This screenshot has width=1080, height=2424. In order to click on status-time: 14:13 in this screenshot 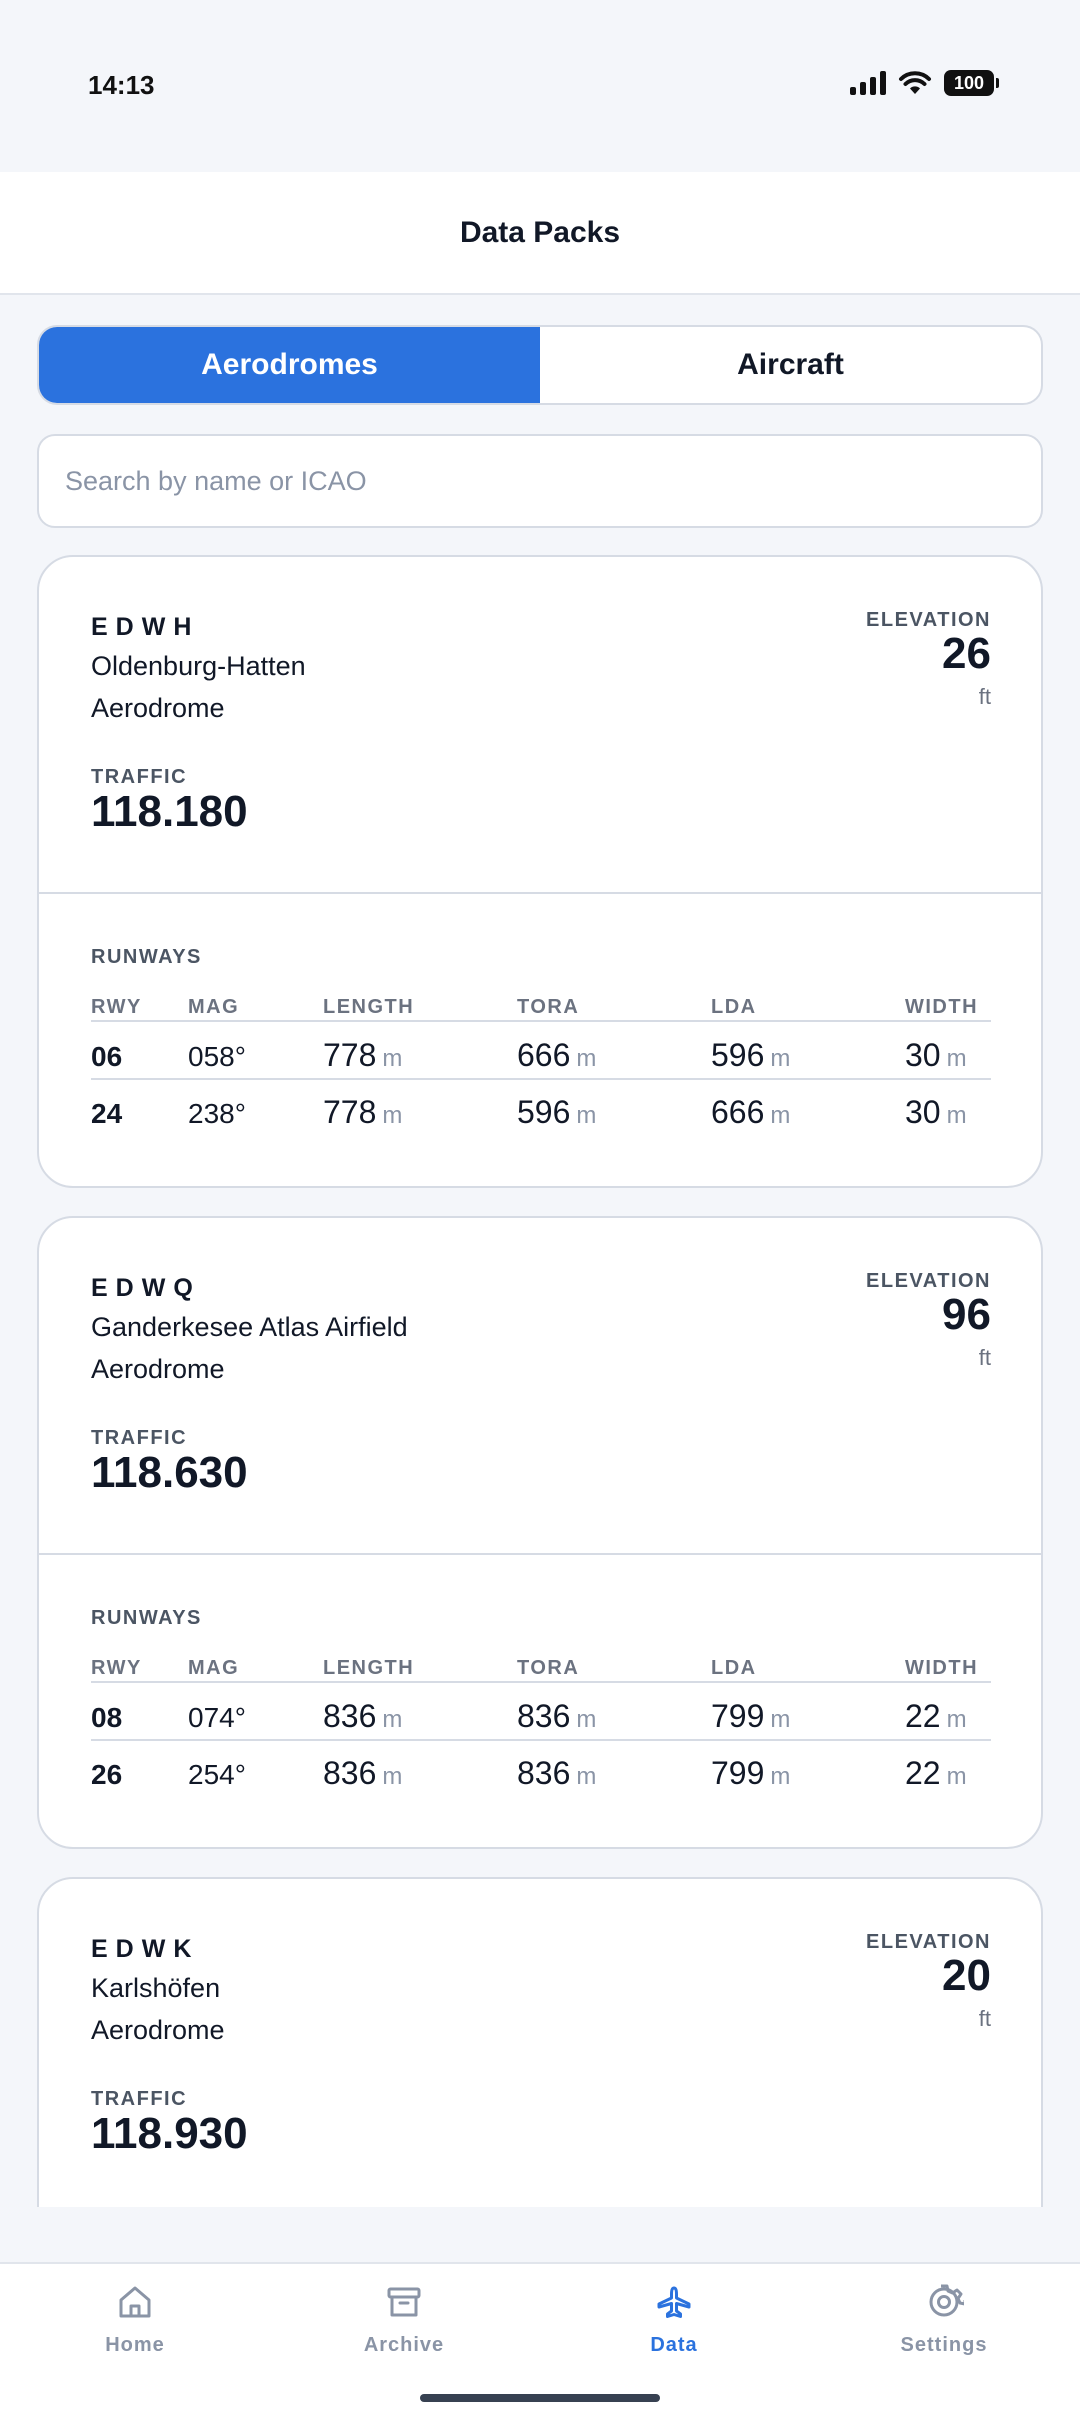, I will do `click(121, 85)`.